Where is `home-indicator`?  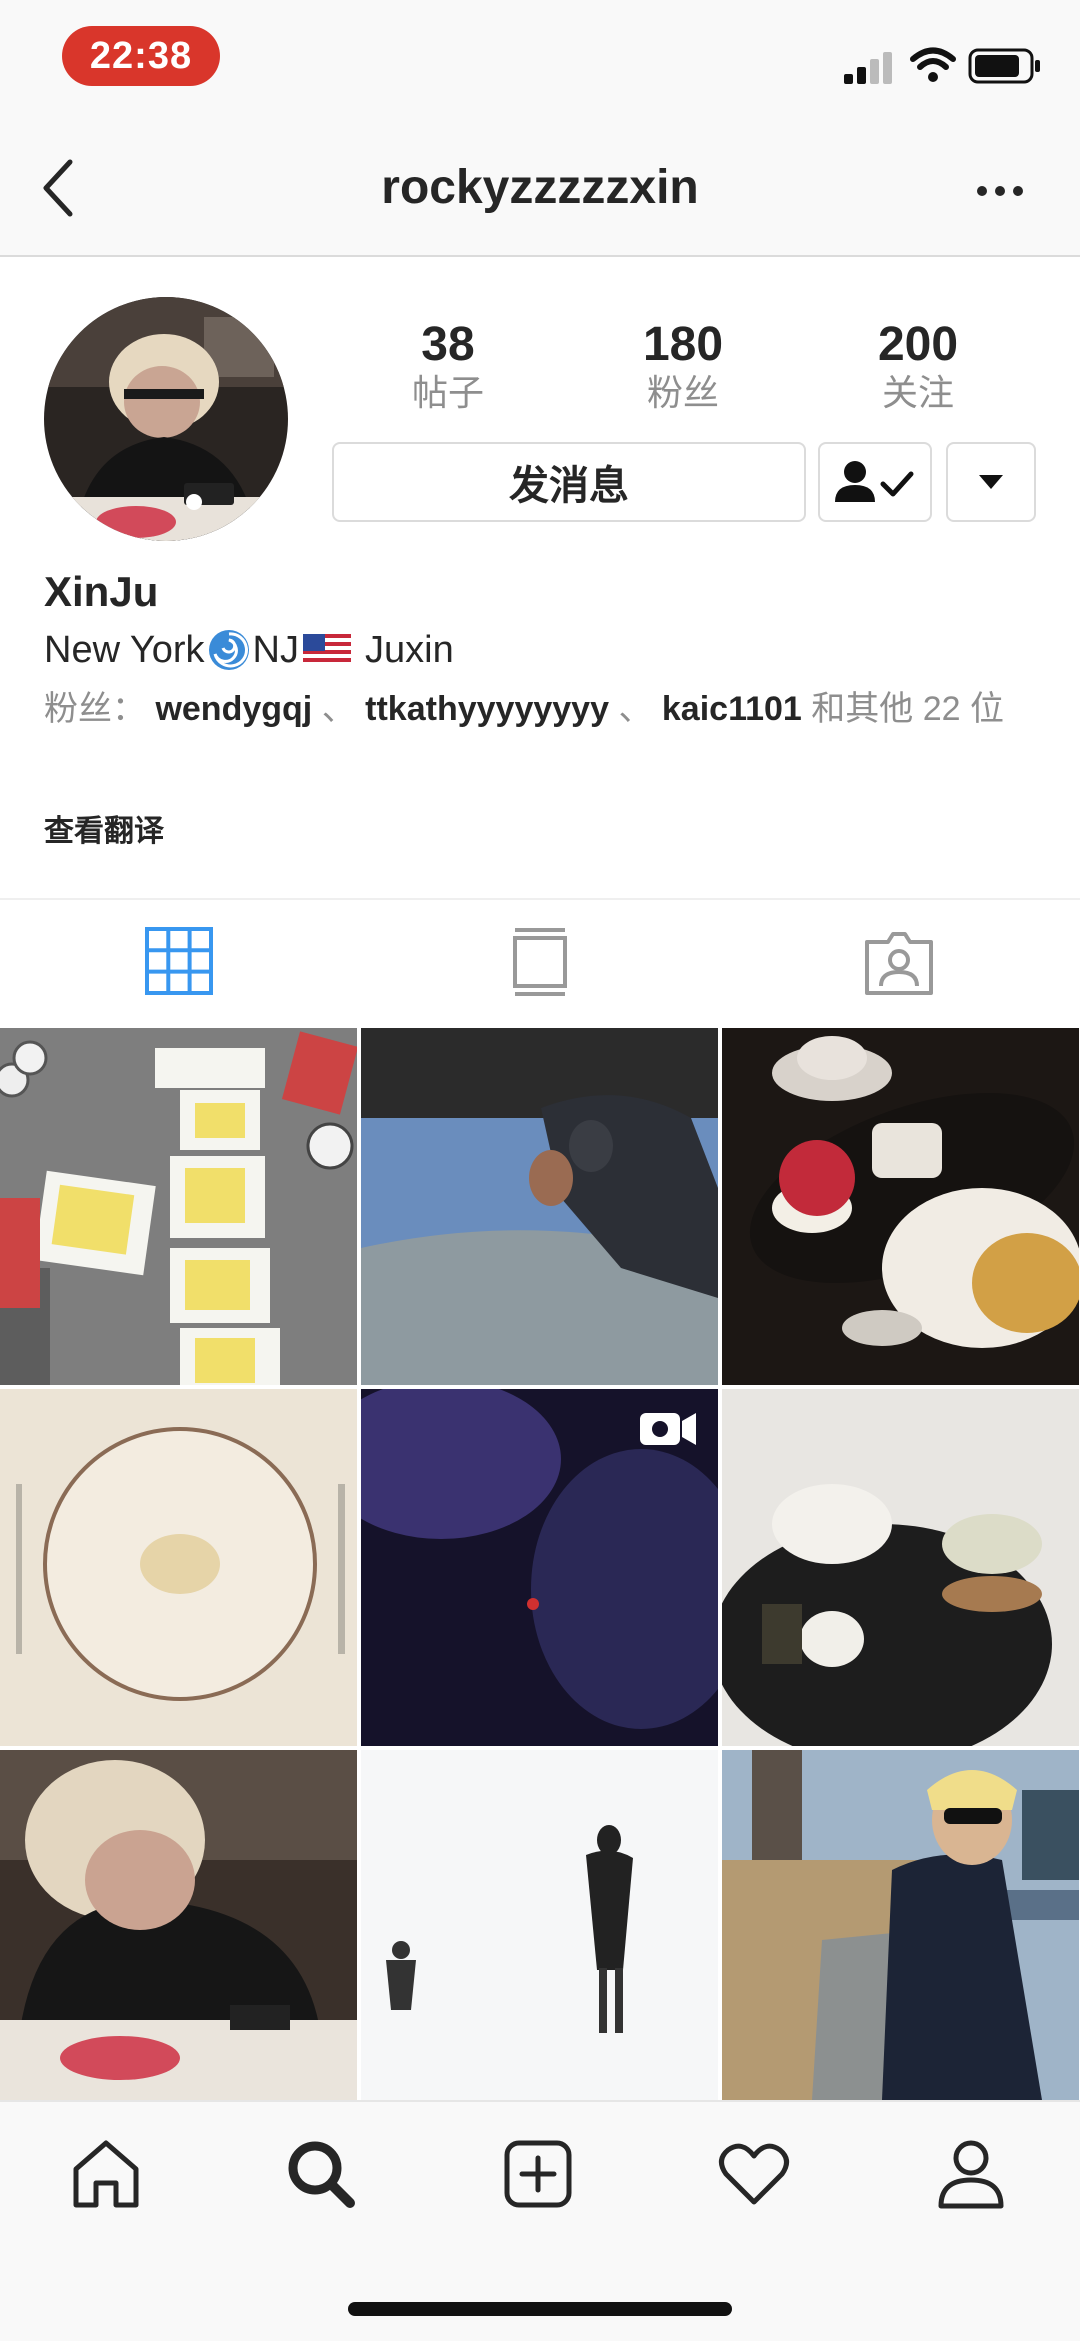
home-indicator is located at coordinates (540, 2309).